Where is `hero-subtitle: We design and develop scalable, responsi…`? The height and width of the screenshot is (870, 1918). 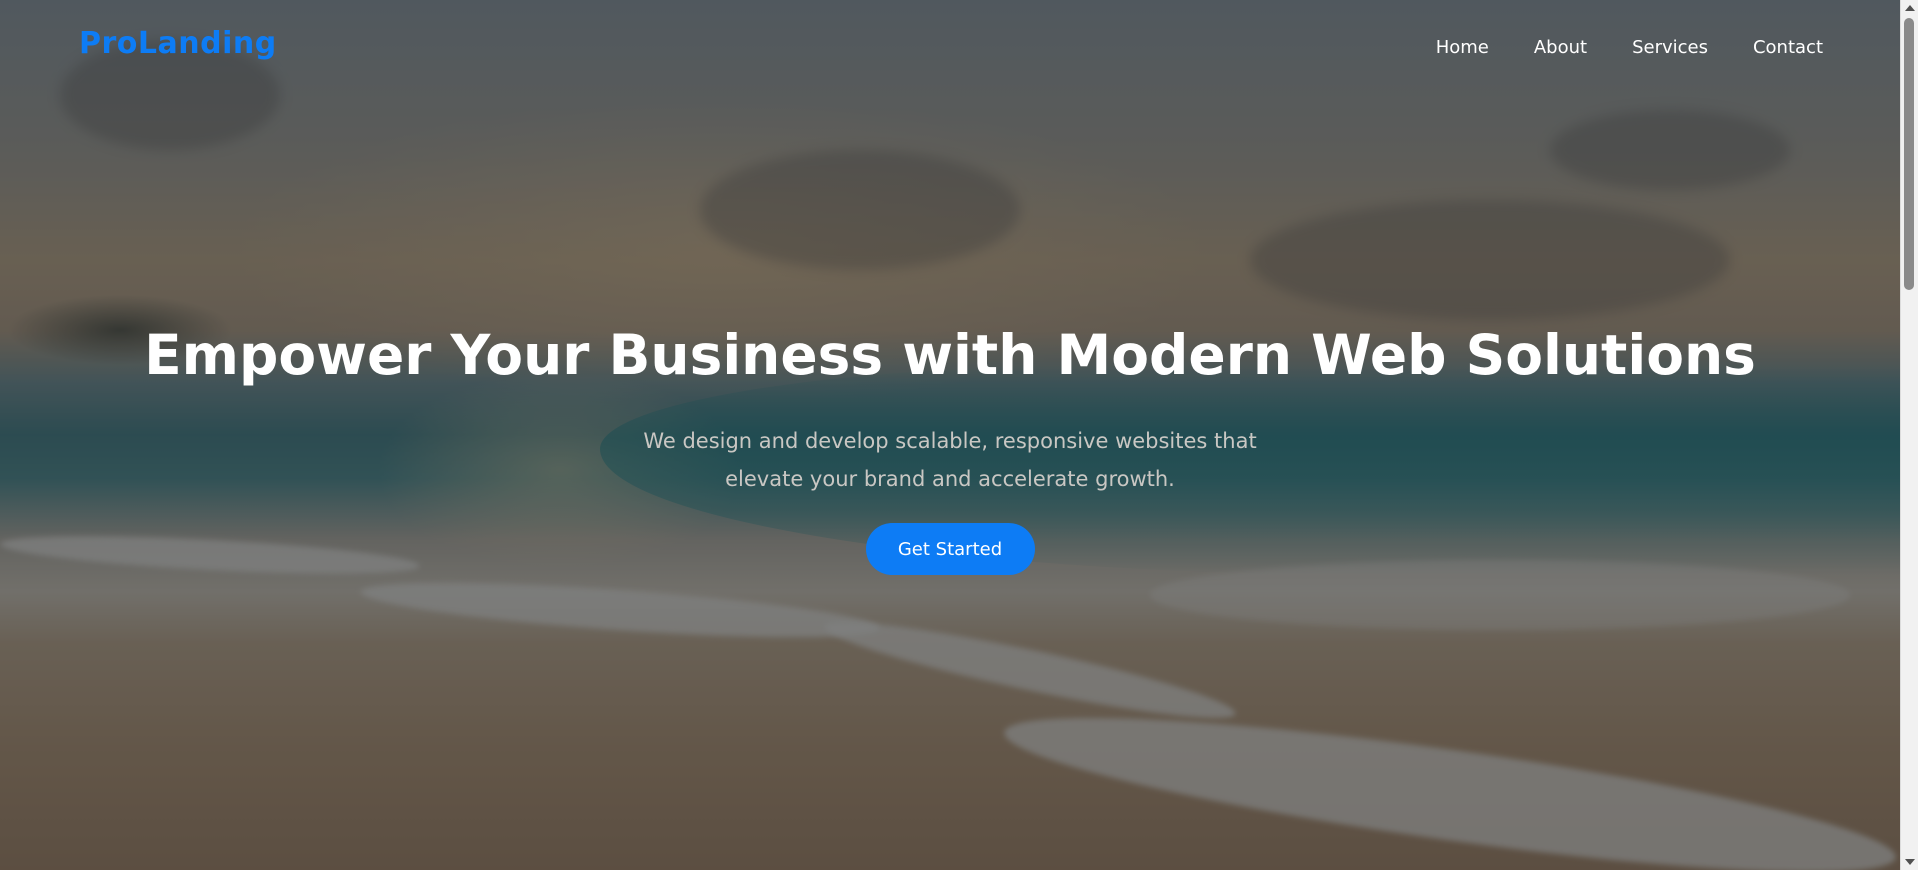 hero-subtitle: We design and develop scalable, responsi… is located at coordinates (950, 460).